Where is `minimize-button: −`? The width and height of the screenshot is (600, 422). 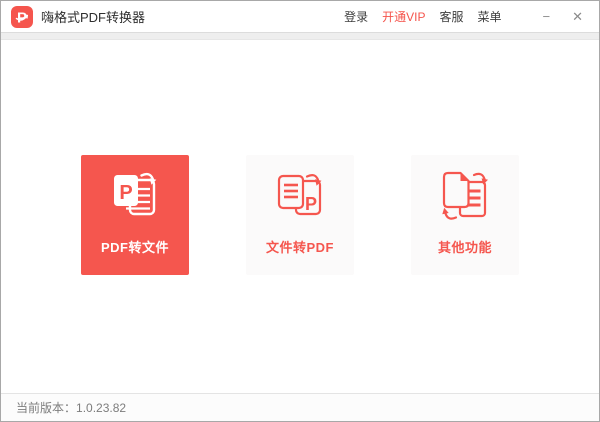
minimize-button: − is located at coordinates (547, 16).